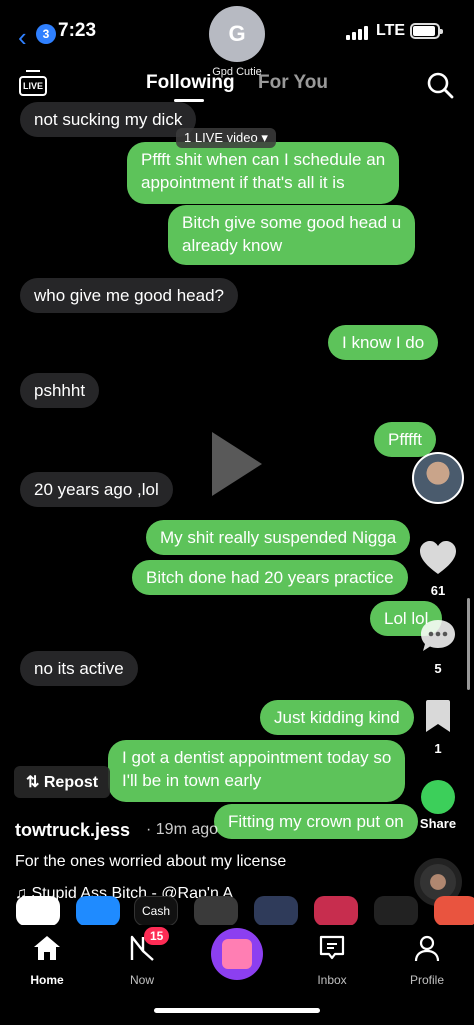 Image resolution: width=474 pixels, height=1025 pixels. What do you see at coordinates (22, 37) in the screenshot?
I see `back-chevron-icon: ‹` at bounding box center [22, 37].